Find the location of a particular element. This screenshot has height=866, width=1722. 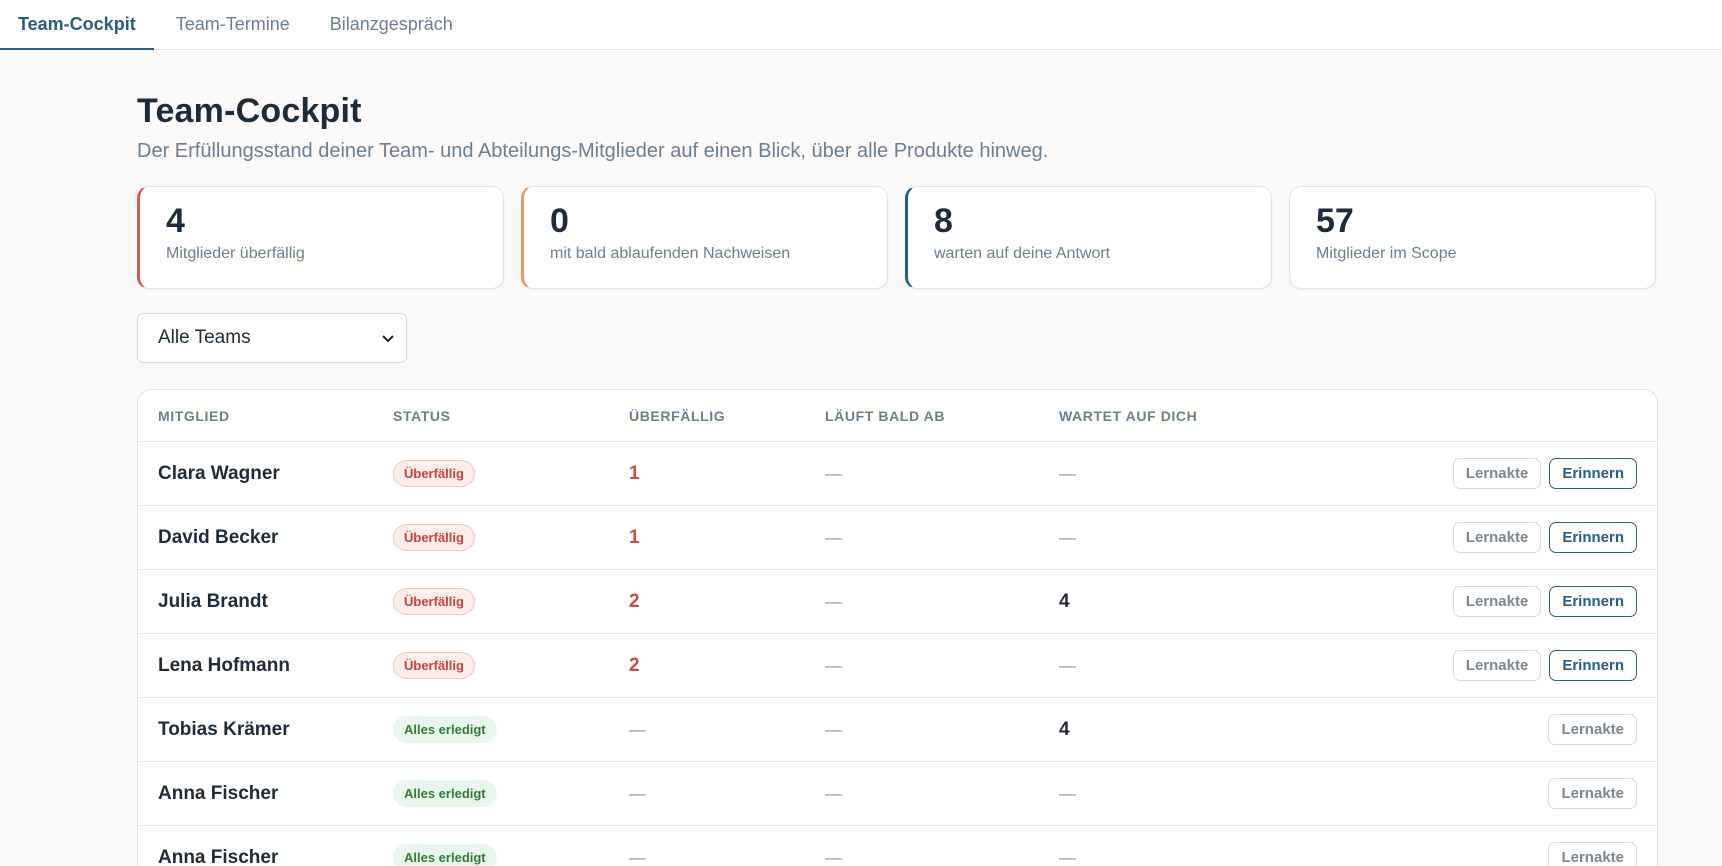

kpi-value: 0 is located at coordinates (559, 221).